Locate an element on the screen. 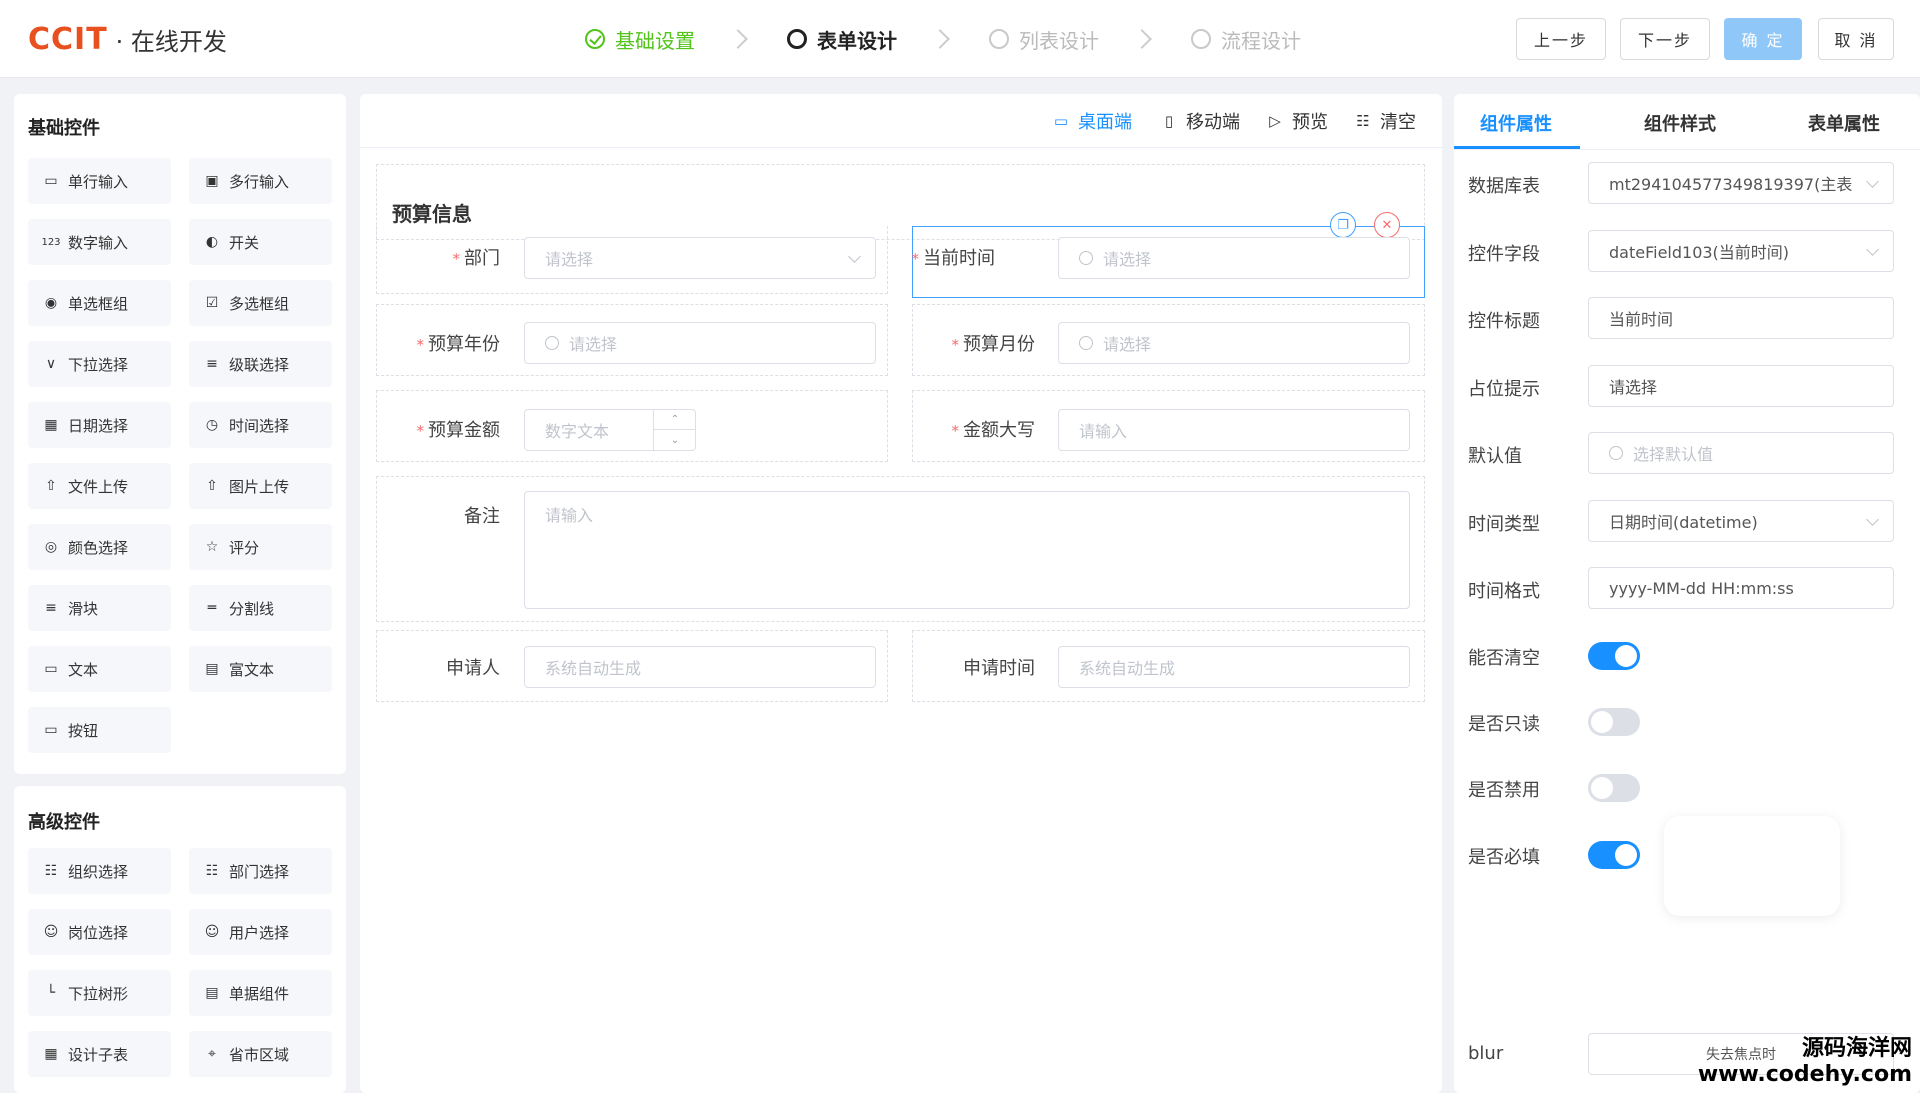  control-item-textarea: ▣ 多行输入 is located at coordinates (260, 181).